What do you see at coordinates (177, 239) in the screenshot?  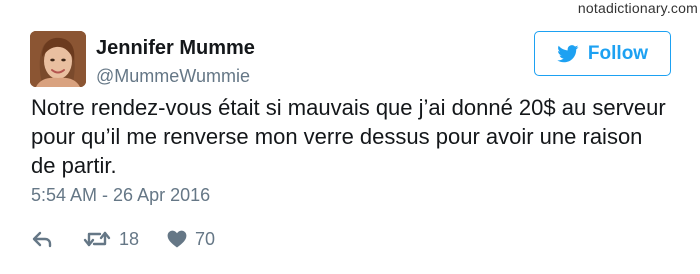 I see `heart-icon` at bounding box center [177, 239].